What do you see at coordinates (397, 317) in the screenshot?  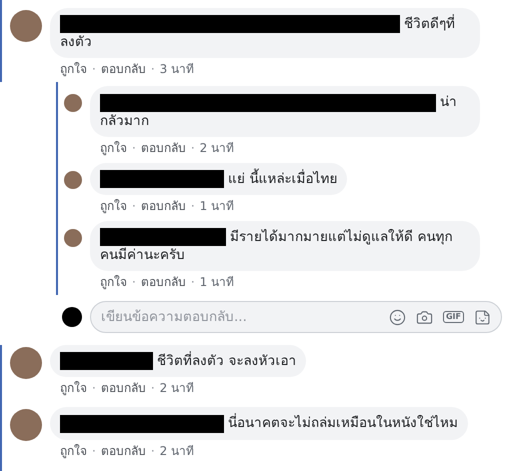 I see `emoji-icon` at bounding box center [397, 317].